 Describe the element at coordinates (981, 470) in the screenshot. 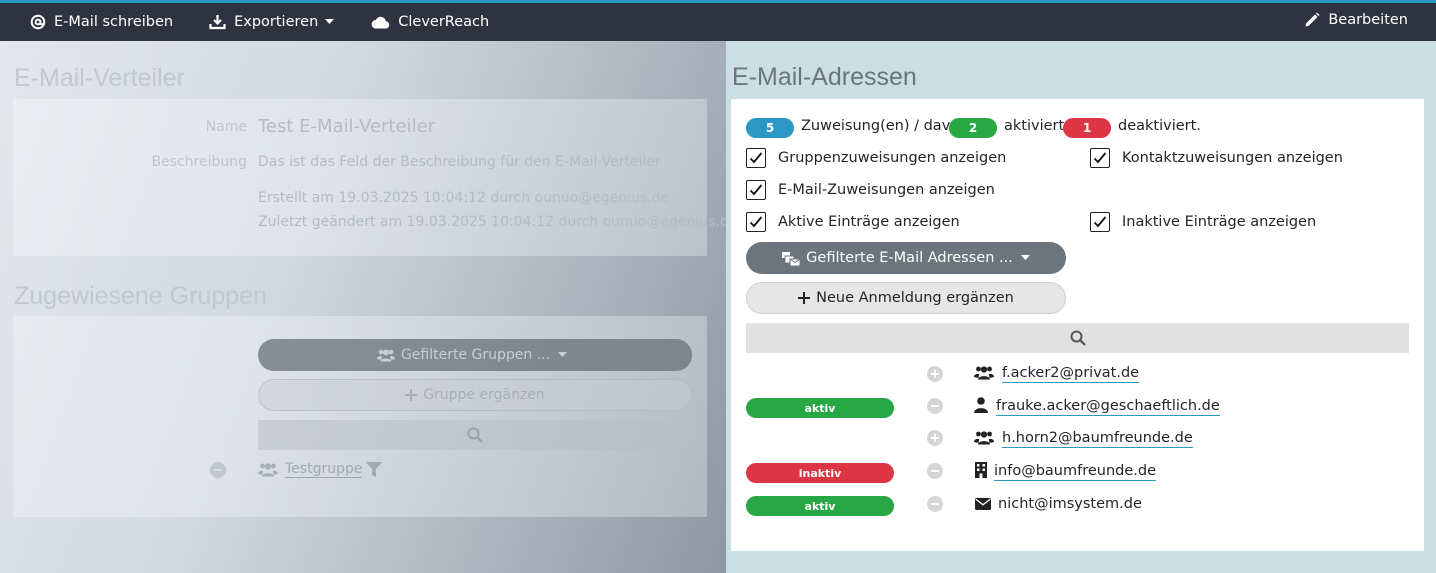

I see `building-icon` at that location.